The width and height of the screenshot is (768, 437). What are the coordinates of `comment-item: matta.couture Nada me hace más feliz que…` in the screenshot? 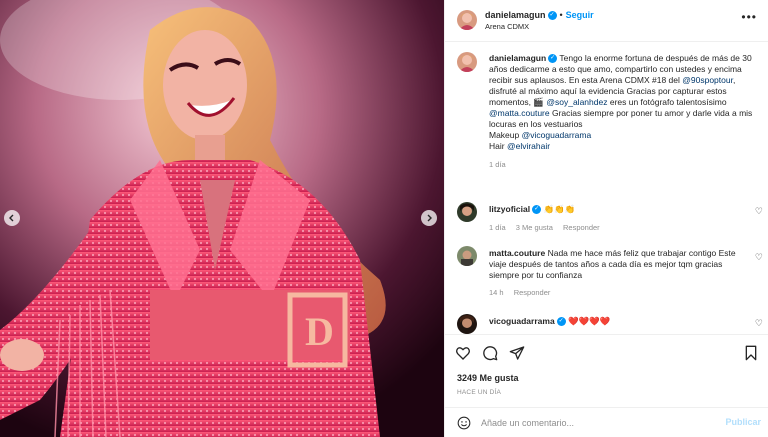 It's located at (614, 273).